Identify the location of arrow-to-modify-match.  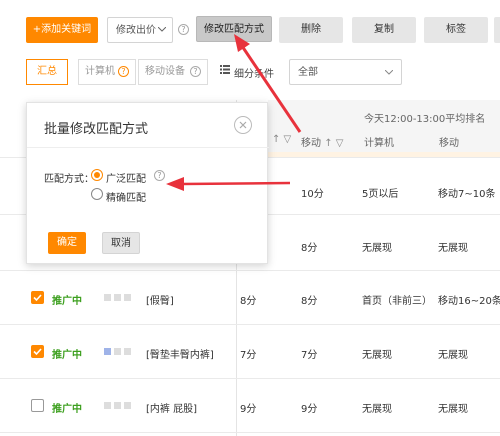
(271, 89).